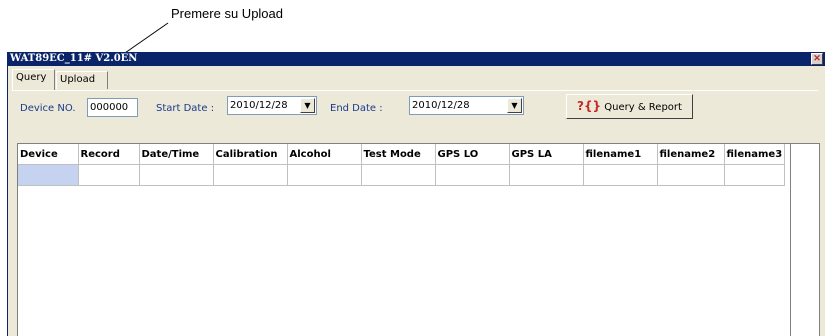 This screenshot has height=336, width=825. I want to click on device-no-value: 000000, so click(109, 107).